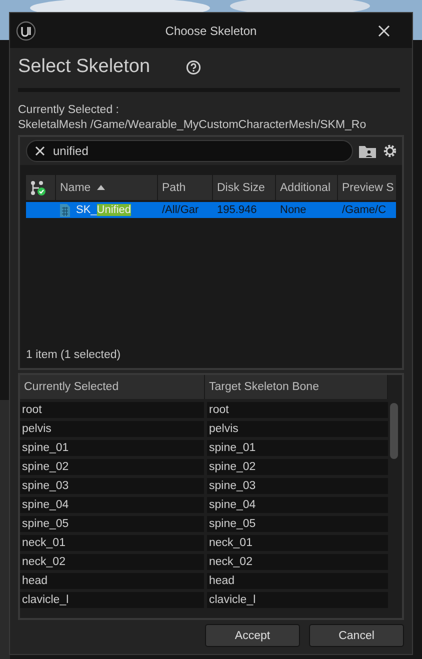 The image size is (422, 659). Describe the element at coordinates (252, 635) in the screenshot. I see `accept-button: Accept` at that location.